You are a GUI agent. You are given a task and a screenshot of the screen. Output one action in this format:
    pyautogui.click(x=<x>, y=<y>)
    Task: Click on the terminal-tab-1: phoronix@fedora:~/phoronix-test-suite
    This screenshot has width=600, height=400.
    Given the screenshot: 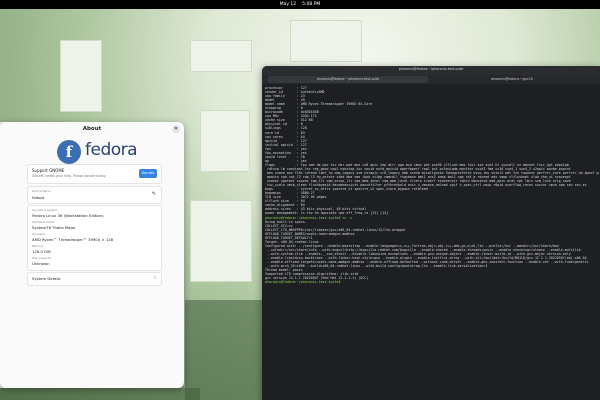 What is the action you would take?
    pyautogui.click(x=348, y=79)
    